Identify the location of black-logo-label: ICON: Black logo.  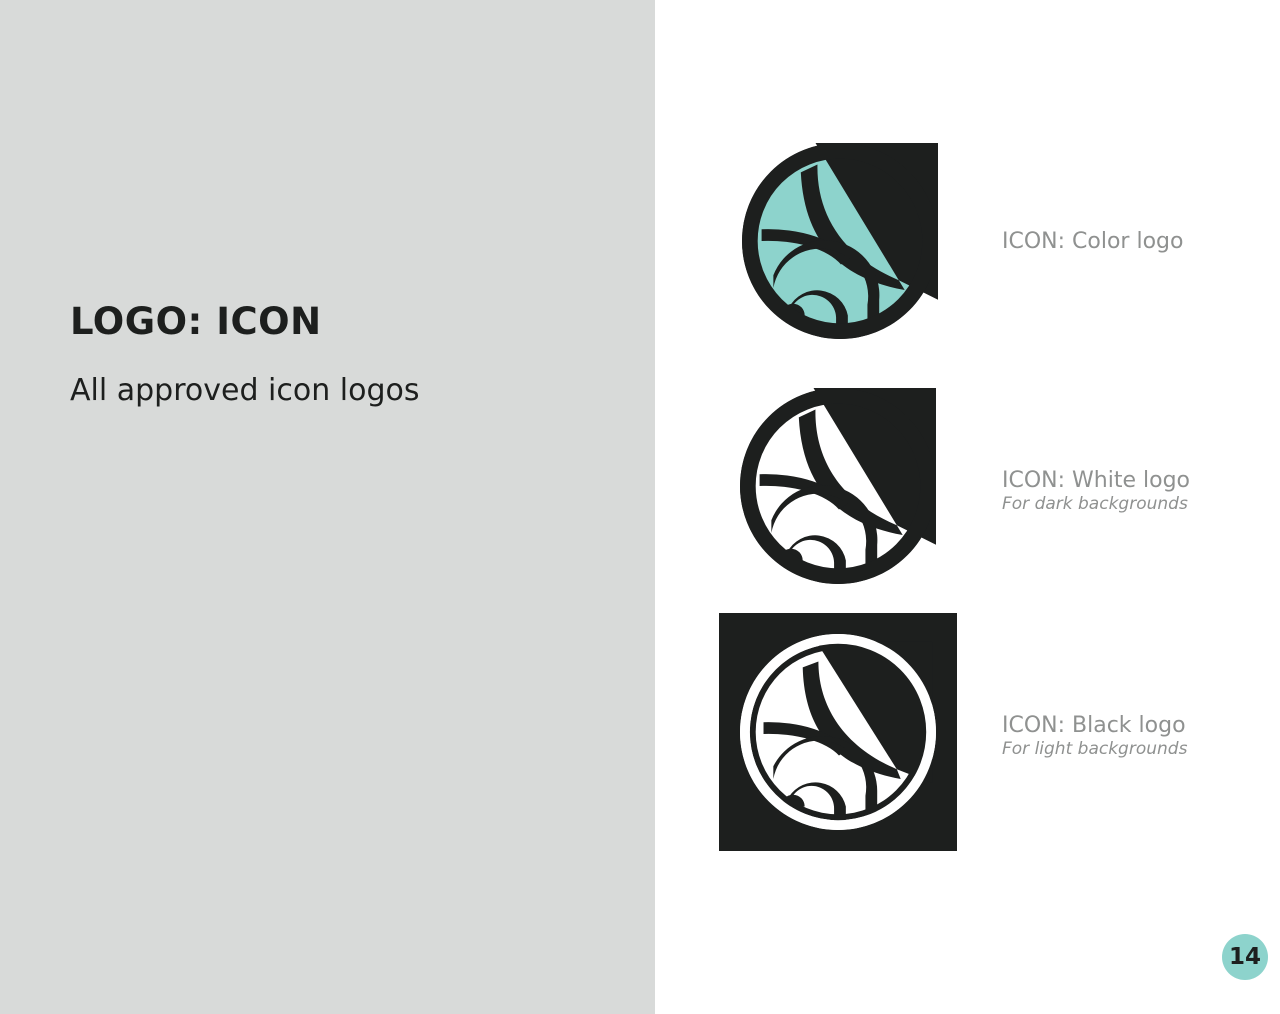
(1094, 725).